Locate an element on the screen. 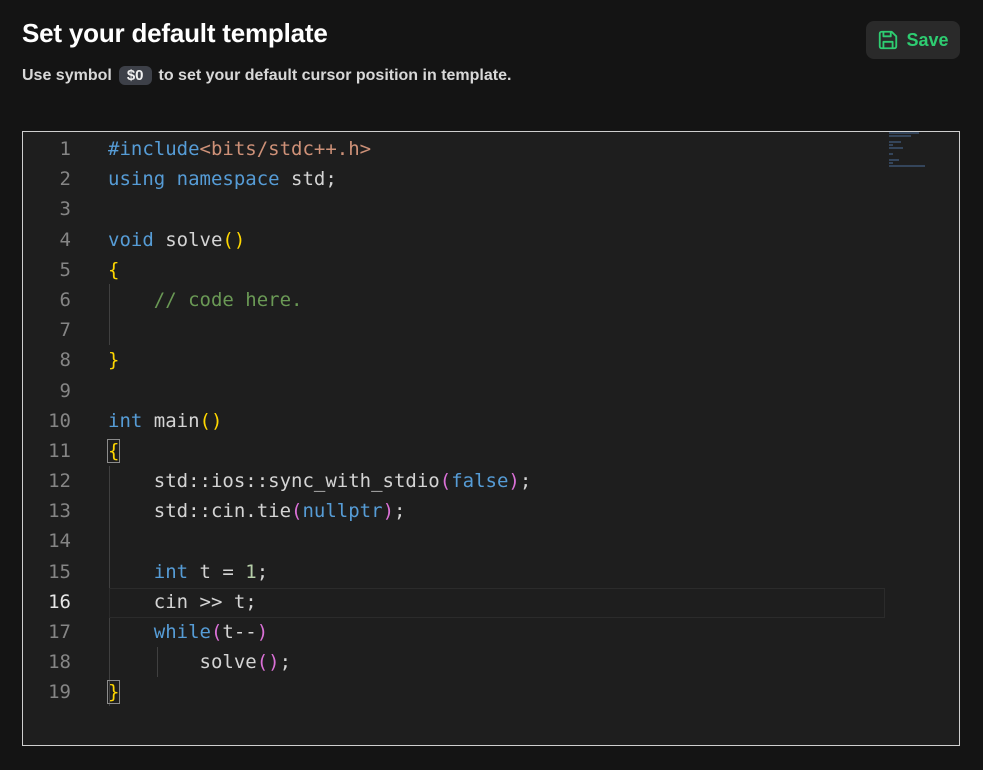 This screenshot has width=983, height=770. code-text: while(t--) is located at coordinates (188, 632).